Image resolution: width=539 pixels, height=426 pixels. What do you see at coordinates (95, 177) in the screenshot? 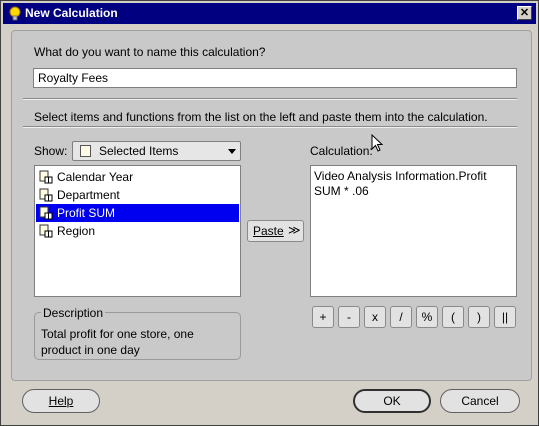
I see `list-item-label: Calendar Year` at bounding box center [95, 177].